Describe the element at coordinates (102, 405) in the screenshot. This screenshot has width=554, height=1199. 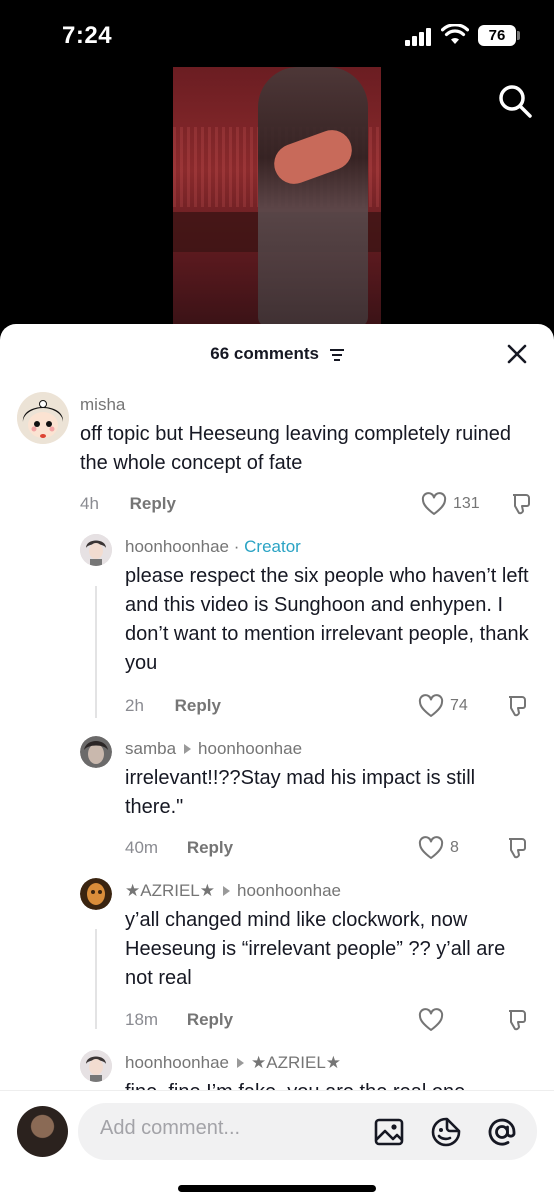
I see `comment-username: misha` at that location.